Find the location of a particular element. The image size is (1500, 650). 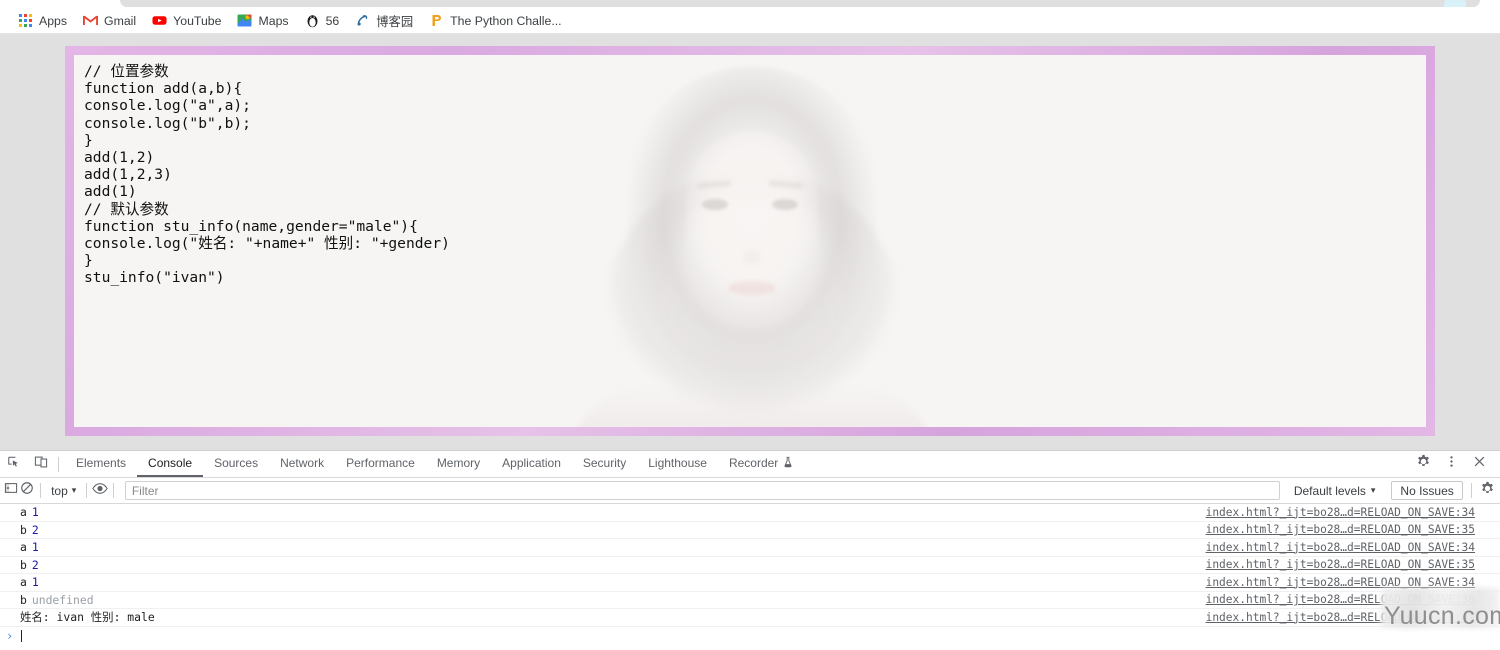

tab-label: Memory is located at coordinates (458, 463).